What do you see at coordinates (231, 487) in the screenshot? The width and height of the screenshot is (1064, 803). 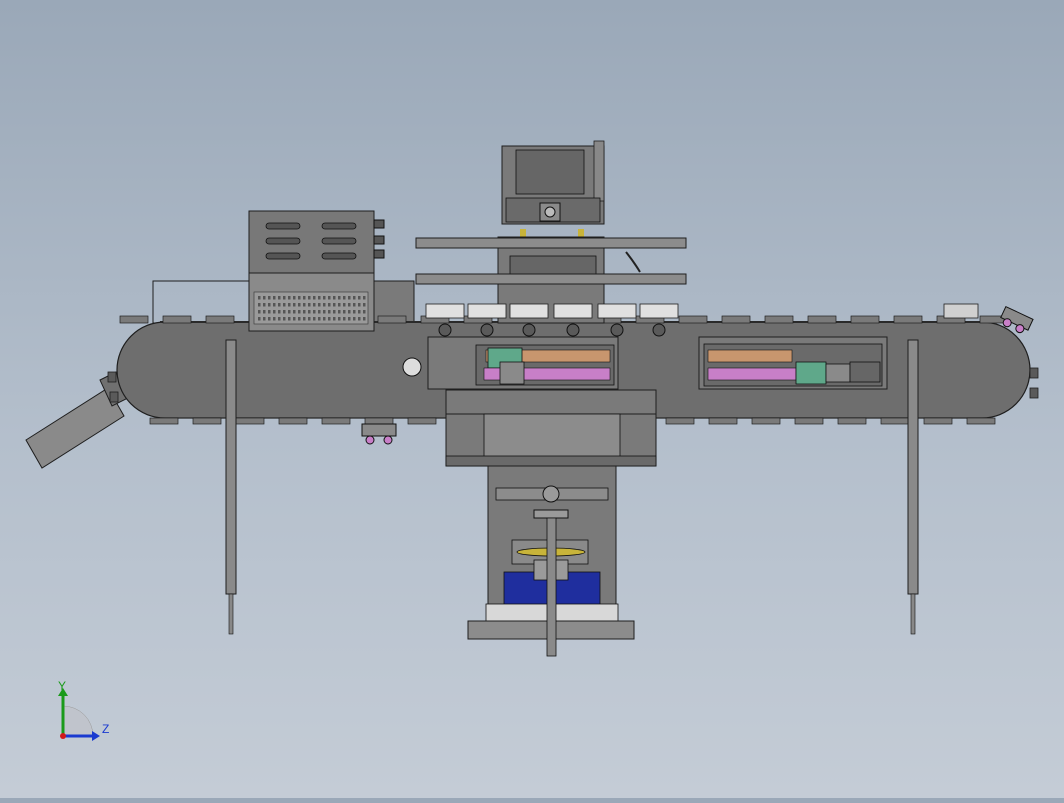 I see `left-leg` at bounding box center [231, 487].